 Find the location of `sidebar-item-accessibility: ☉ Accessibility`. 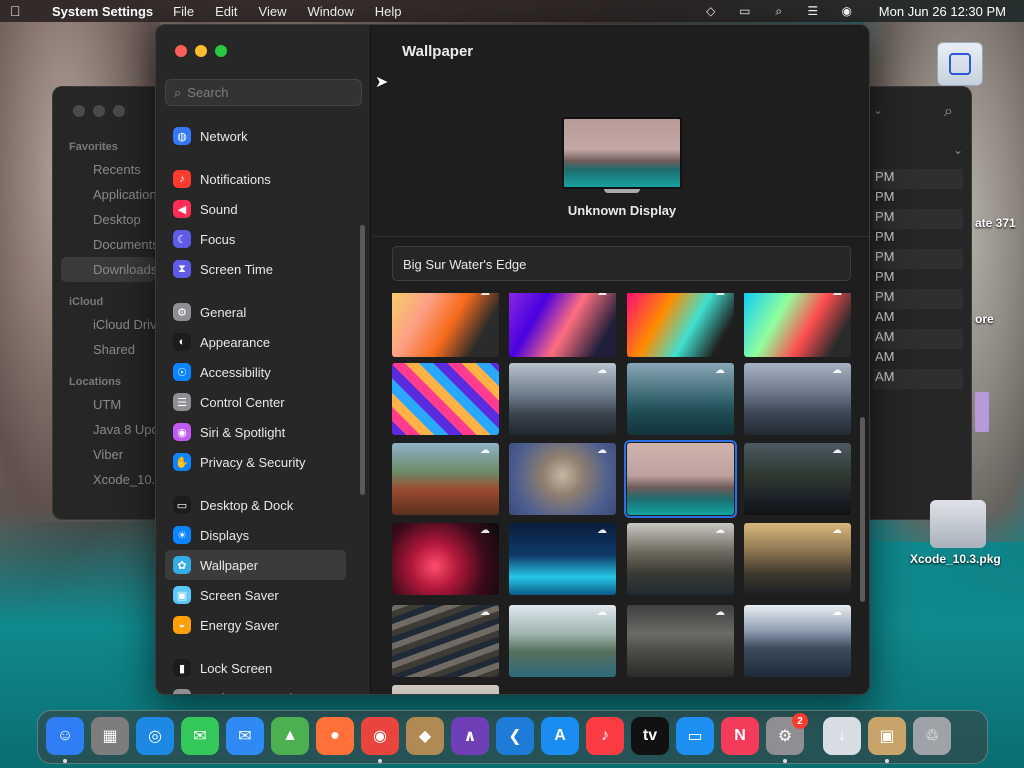

sidebar-item-accessibility: ☉ Accessibility is located at coordinates (255, 372).